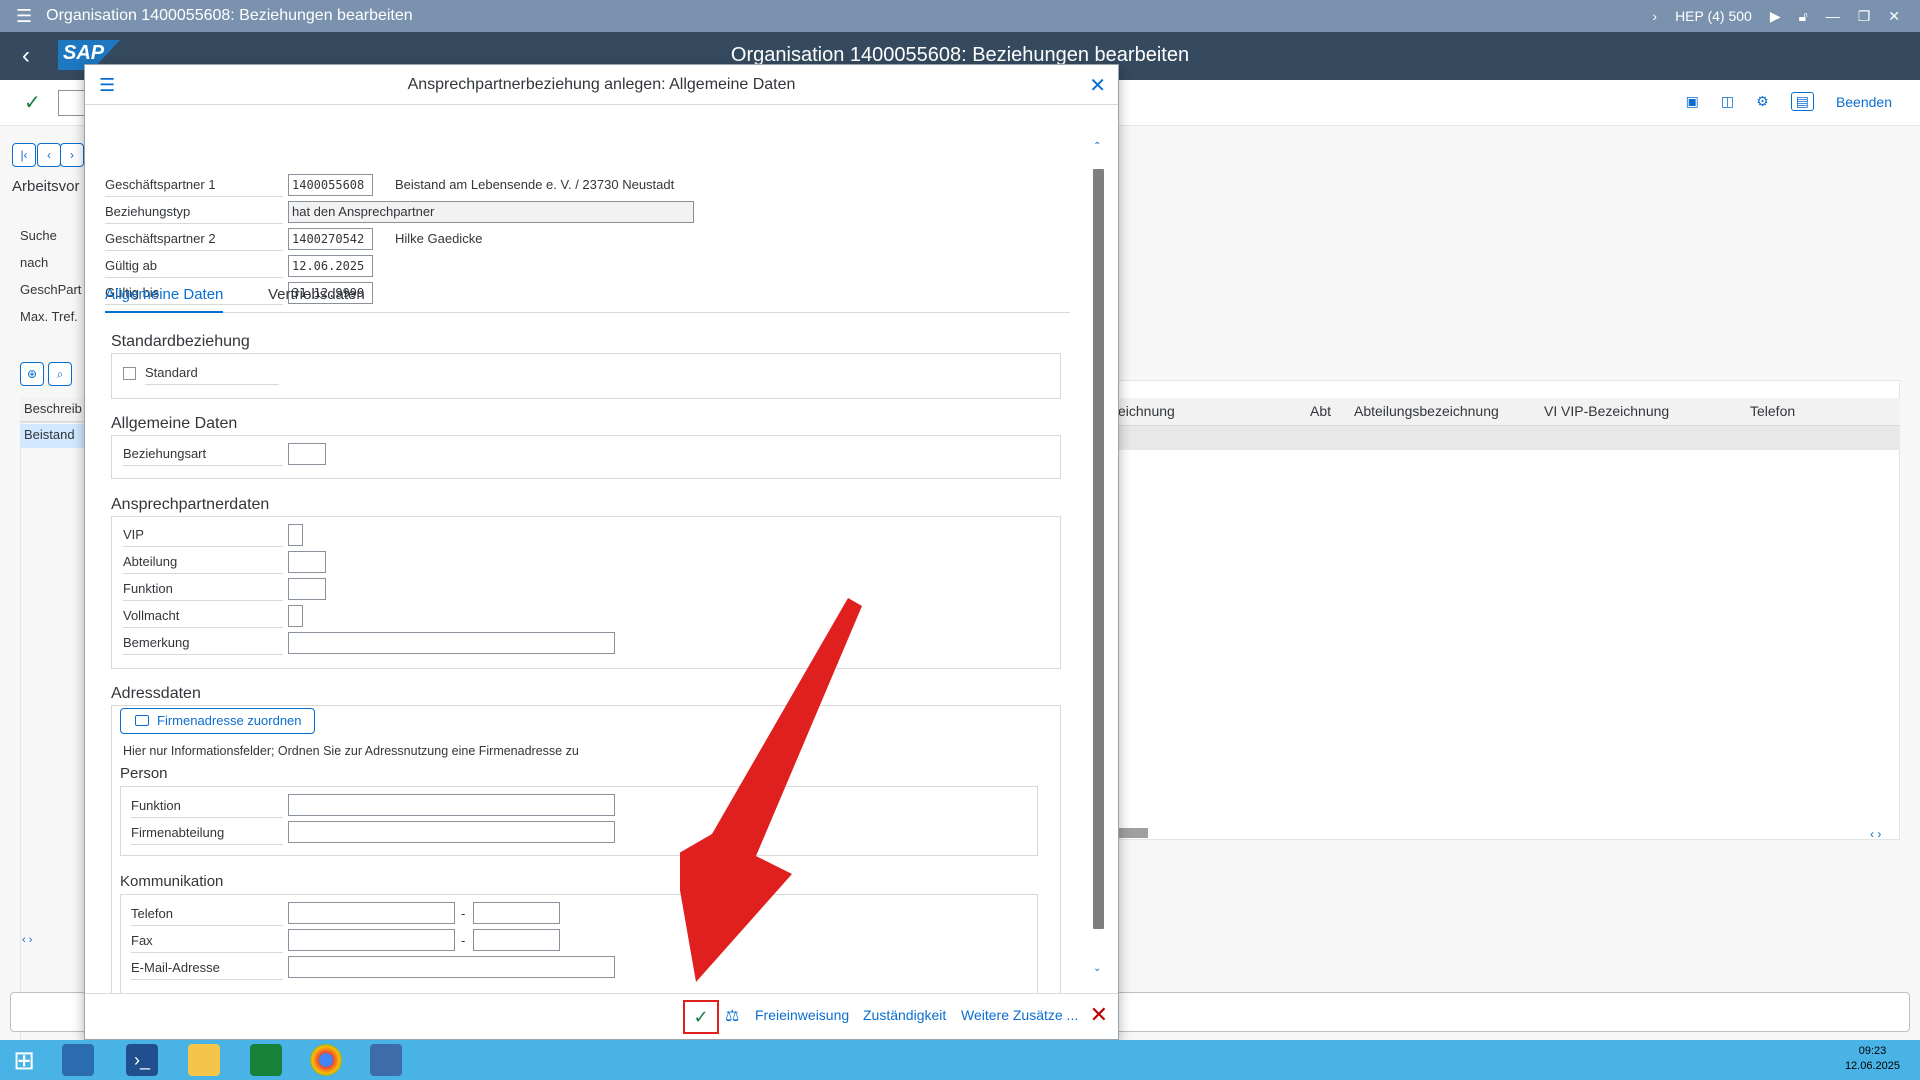 This screenshot has width=1920, height=1080. I want to click on assign-company-address-button: Firmenadresse zuordnen, so click(217, 721).